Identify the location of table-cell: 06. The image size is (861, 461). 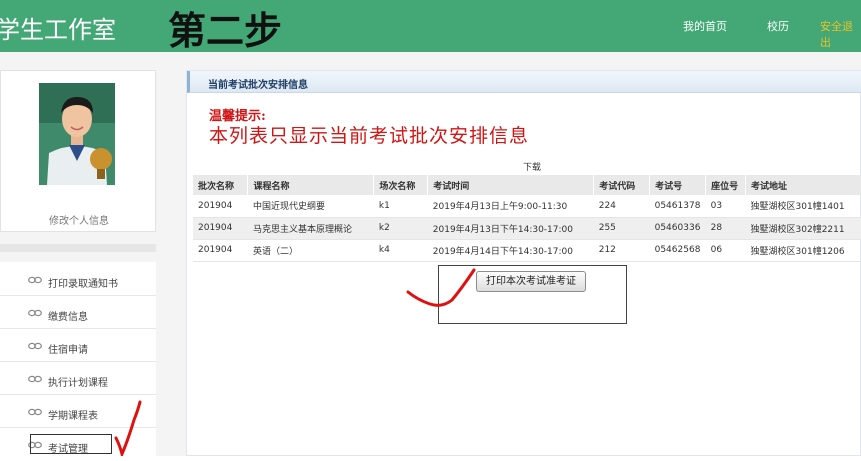
(725, 250).